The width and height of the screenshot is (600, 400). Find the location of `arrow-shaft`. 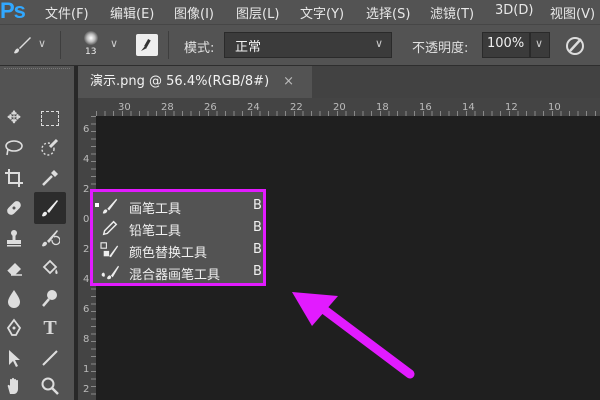

arrow-shaft is located at coordinates (364, 339).